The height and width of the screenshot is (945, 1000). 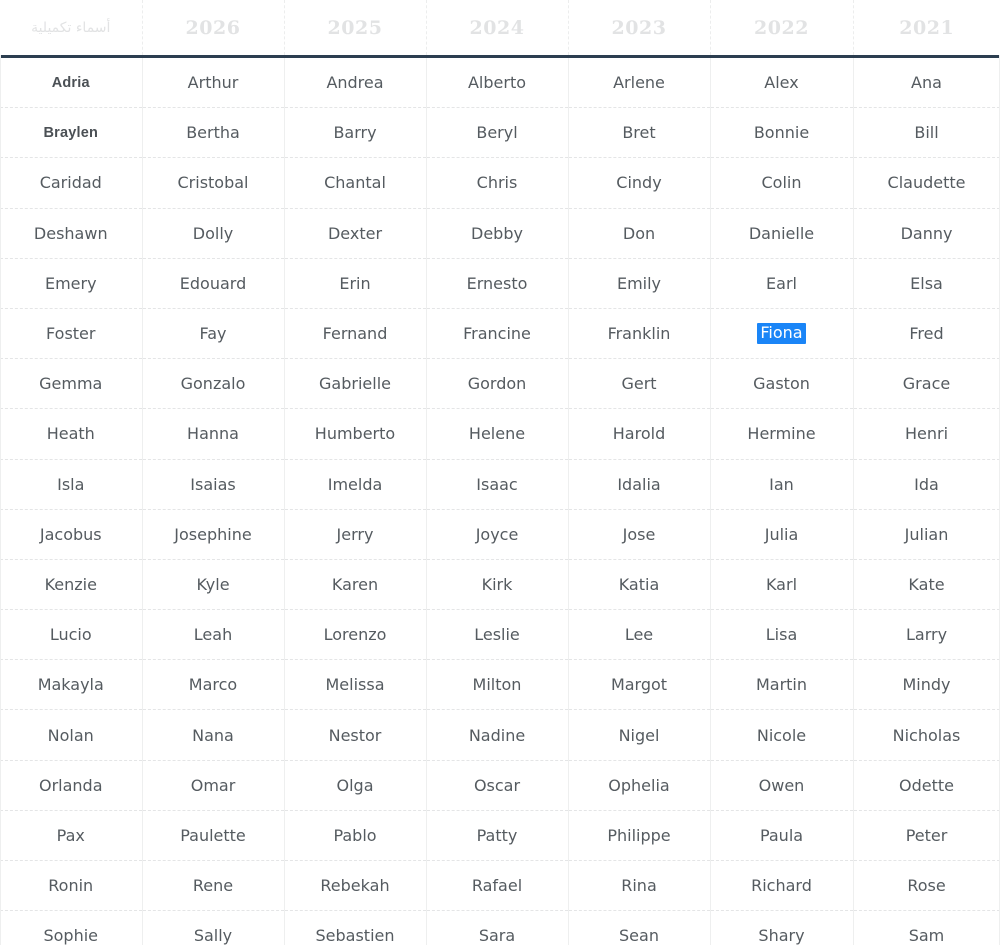 What do you see at coordinates (497, 484) in the screenshot?
I see `table-cell: Isaac` at bounding box center [497, 484].